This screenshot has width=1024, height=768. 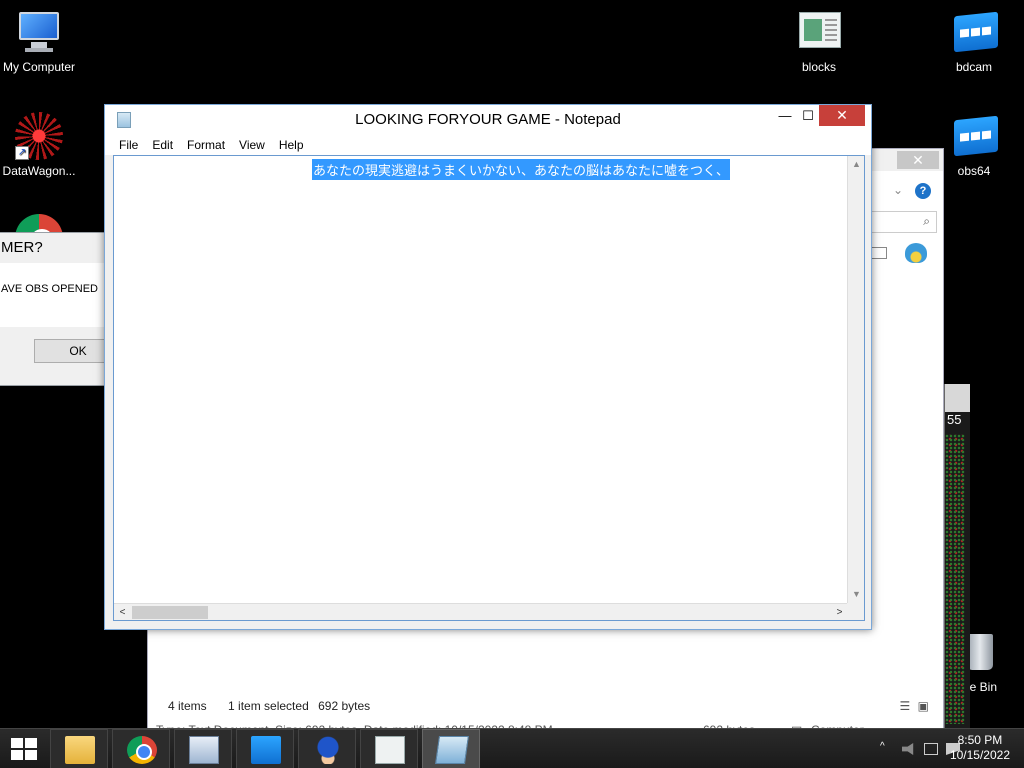 I want to click on monitor-icon, so click(x=204, y=750).